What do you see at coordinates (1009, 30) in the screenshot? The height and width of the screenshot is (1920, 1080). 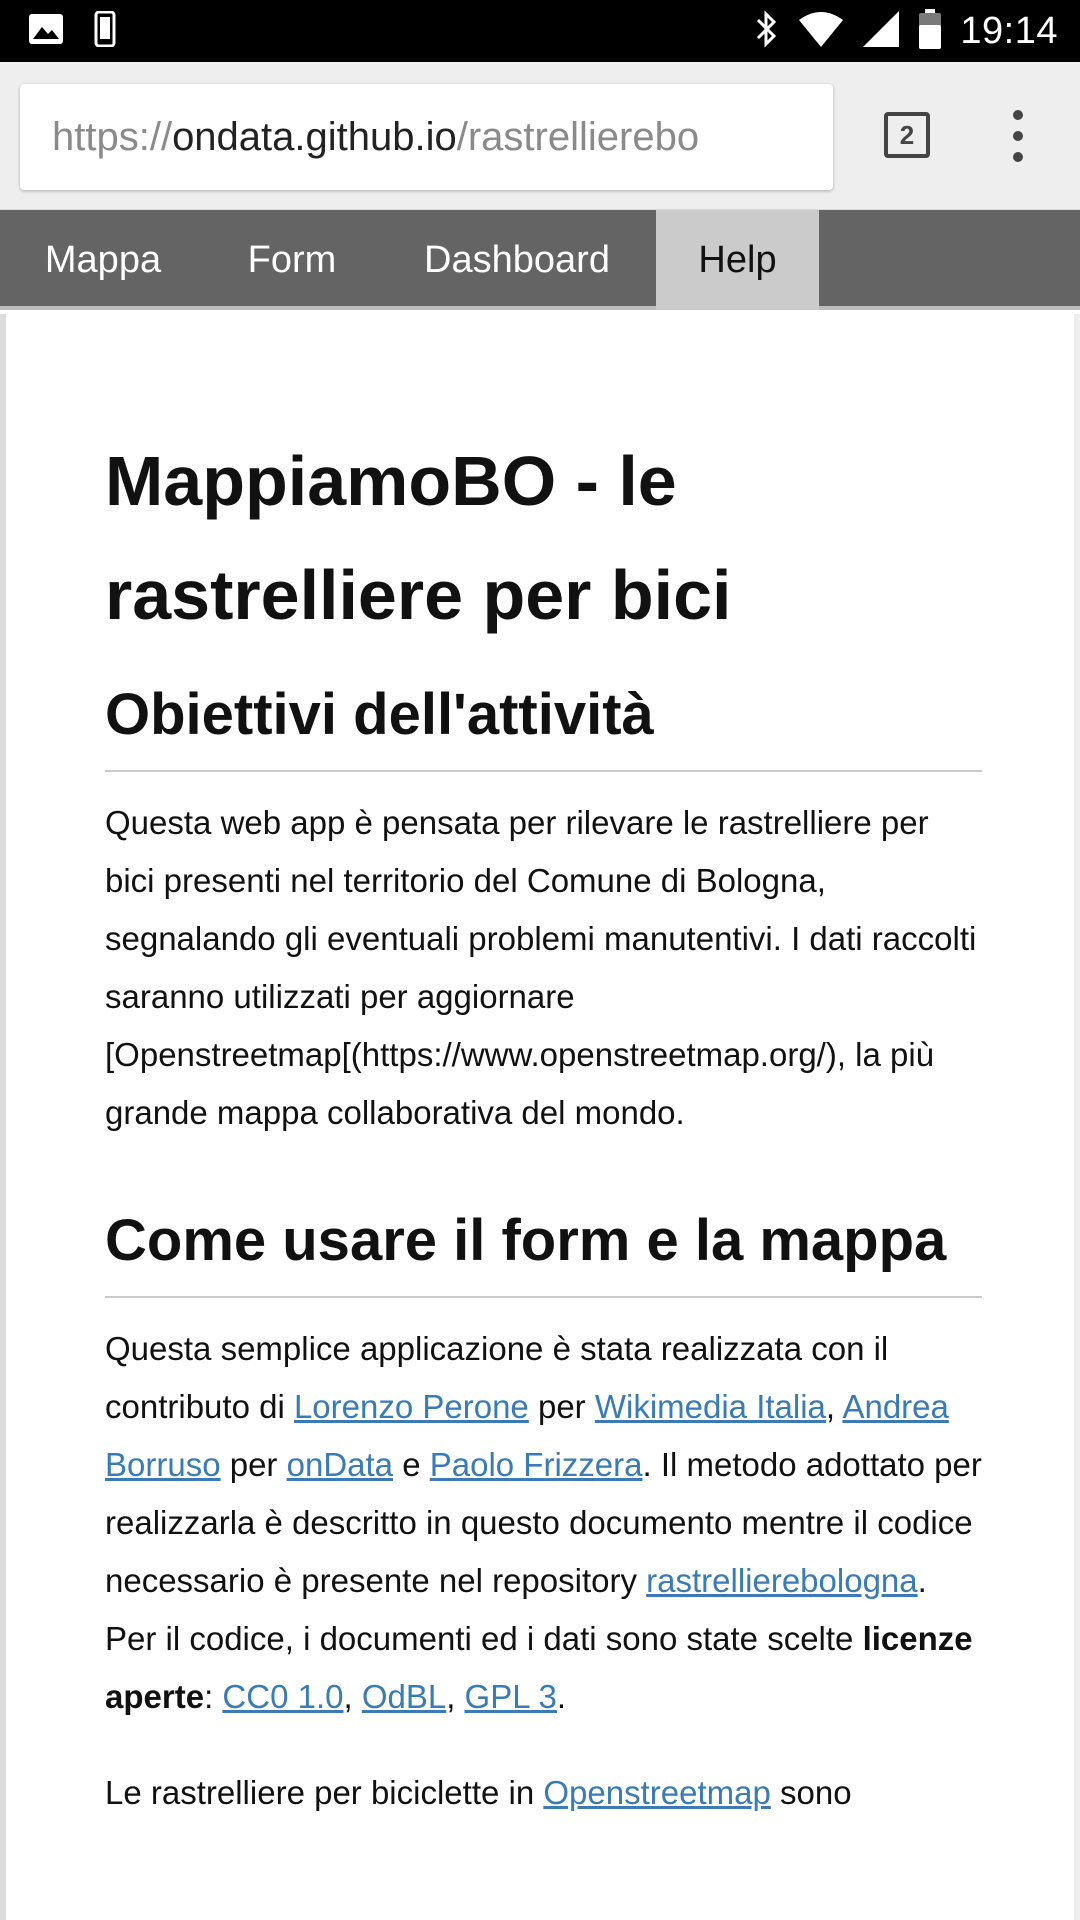 I see `status-time: 19:14` at bounding box center [1009, 30].